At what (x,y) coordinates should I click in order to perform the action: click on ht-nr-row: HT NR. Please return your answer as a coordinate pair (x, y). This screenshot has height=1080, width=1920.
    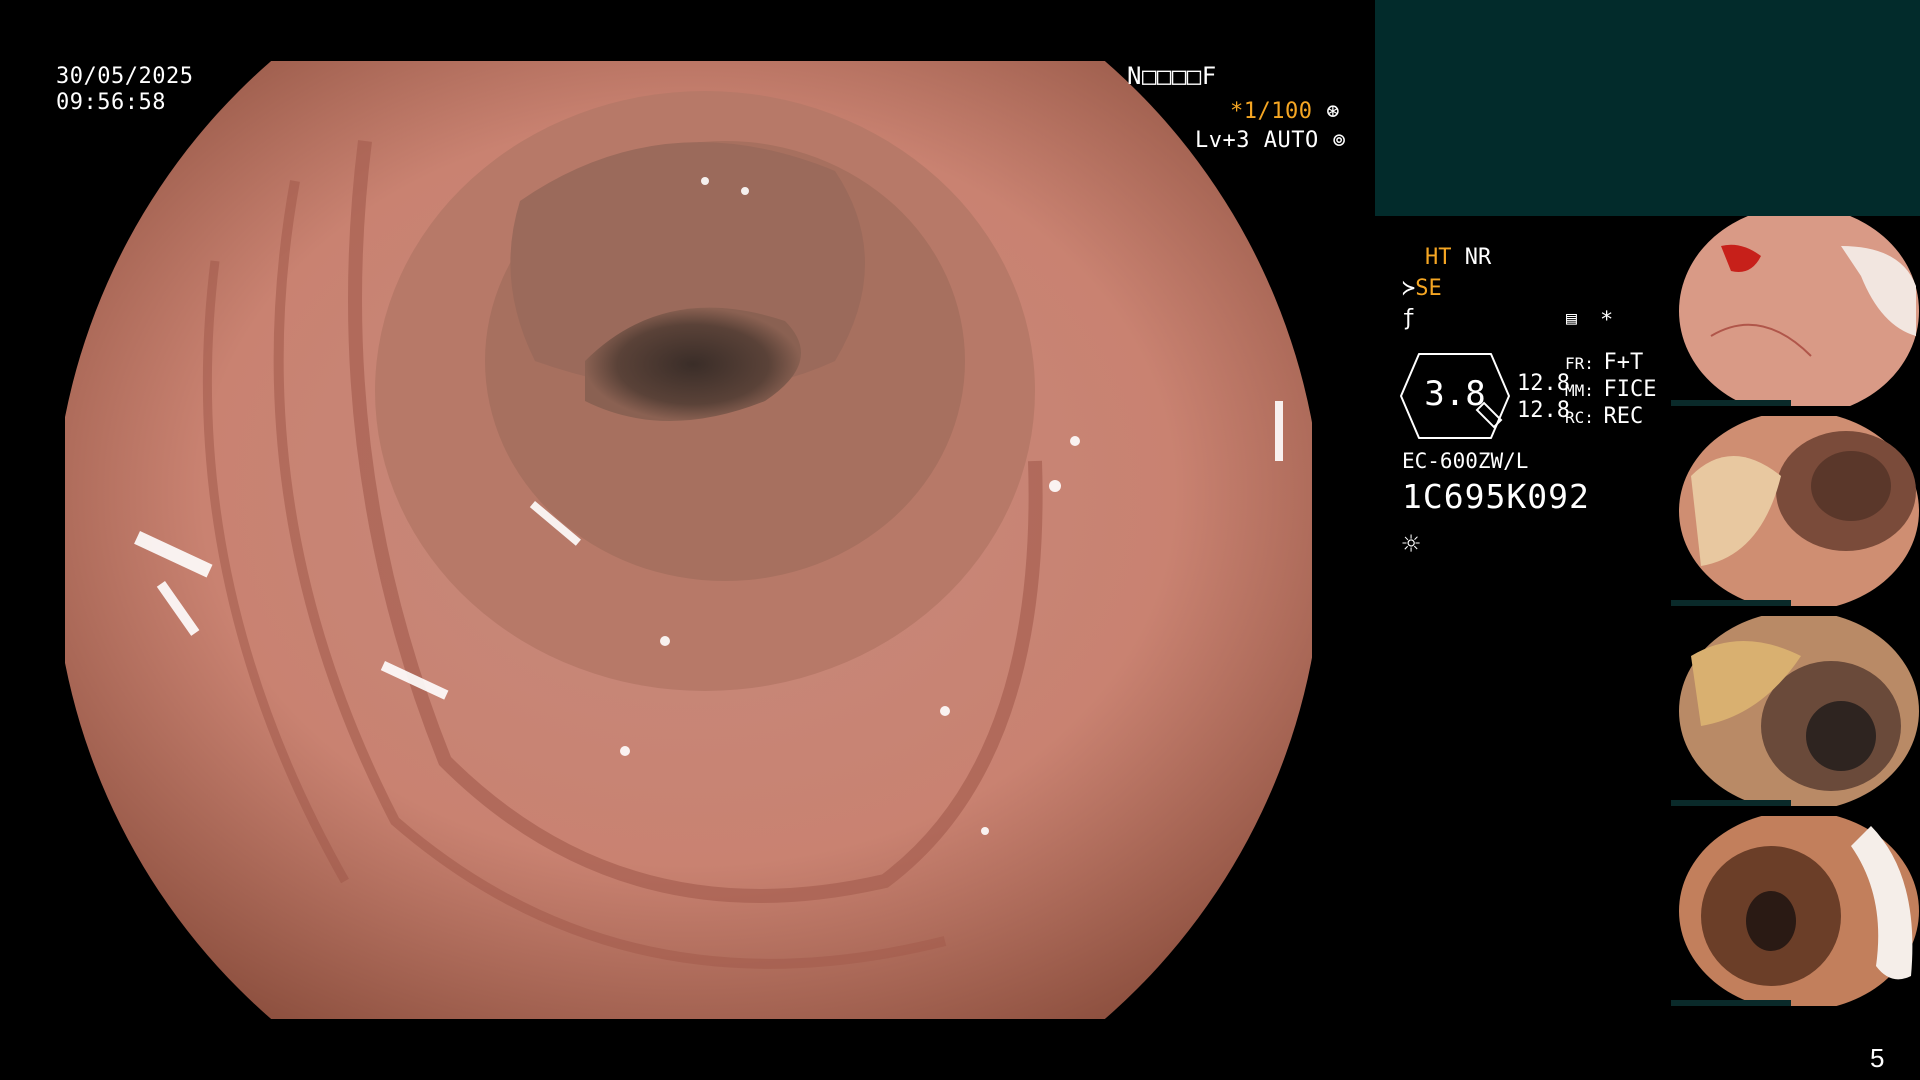
    Looking at the image, I should click on (1458, 257).